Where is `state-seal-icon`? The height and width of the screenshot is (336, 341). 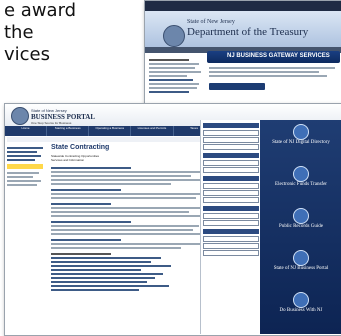 state-seal-icon is located at coordinates (174, 36).